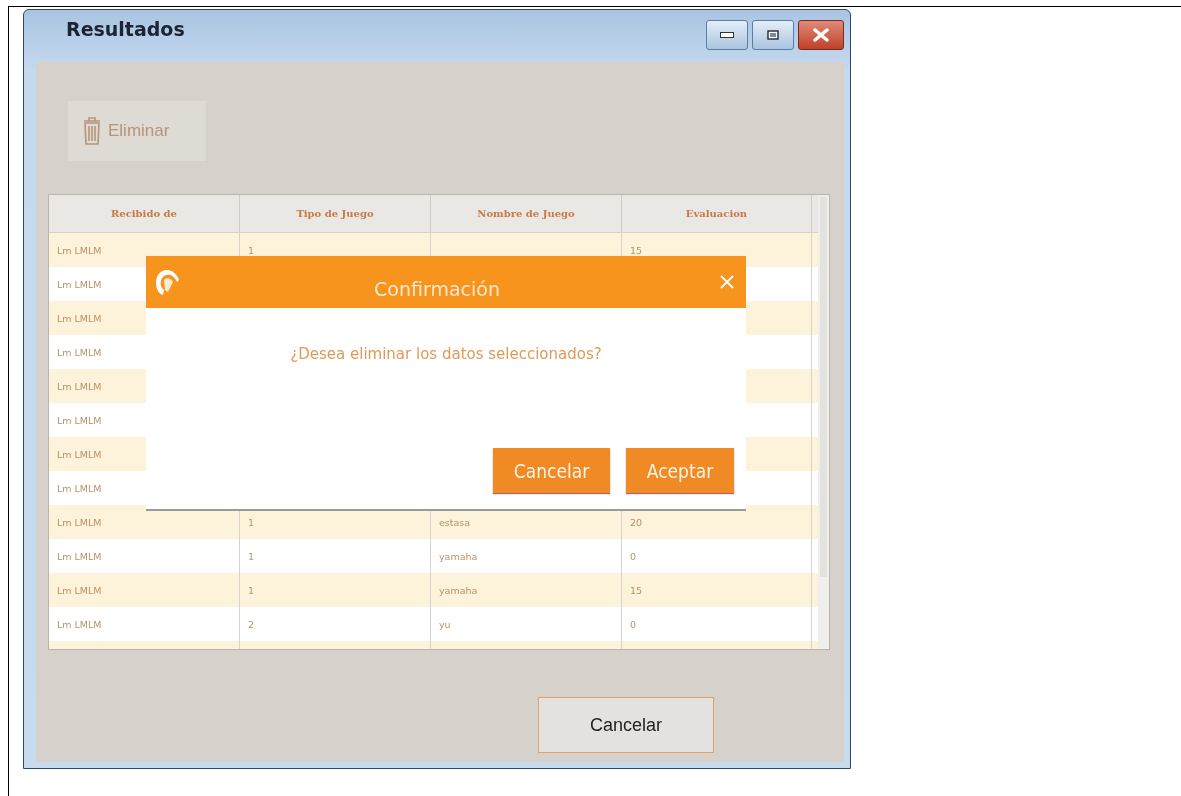  Describe the element at coordinates (455, 522) in the screenshot. I see `table-cell: estasa` at that location.